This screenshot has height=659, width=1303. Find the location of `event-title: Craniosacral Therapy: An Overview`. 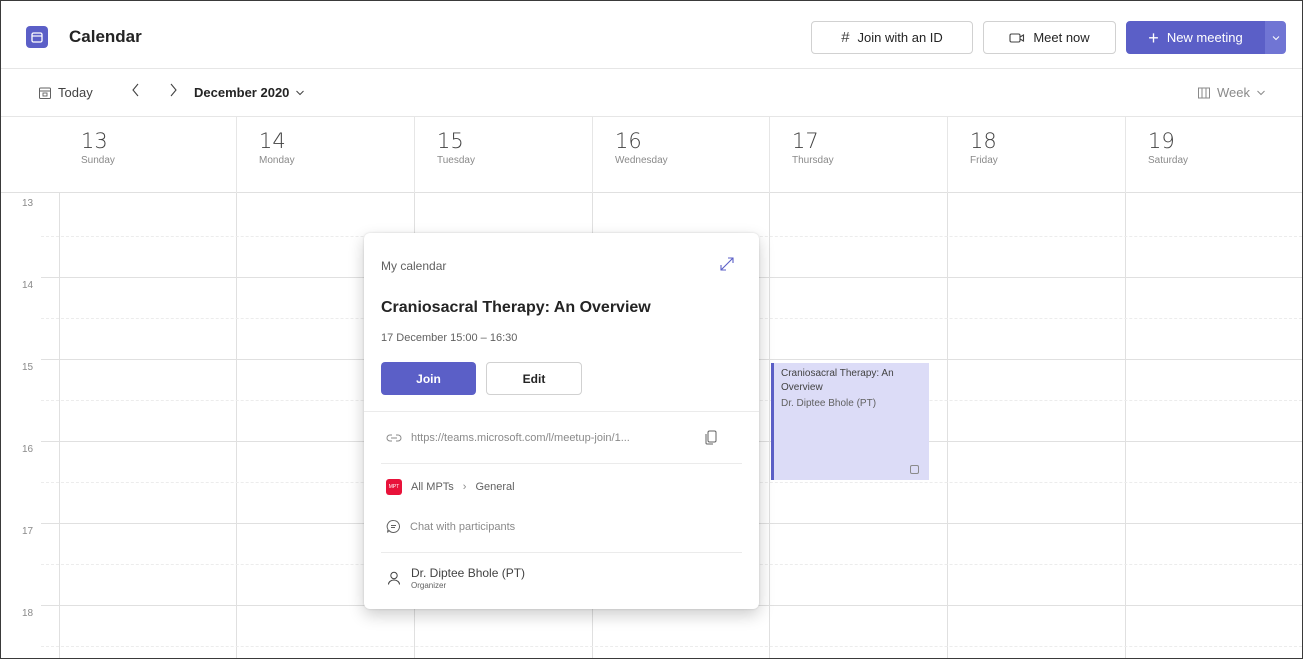

event-title: Craniosacral Therapy: An Overview is located at coordinates (837, 380).